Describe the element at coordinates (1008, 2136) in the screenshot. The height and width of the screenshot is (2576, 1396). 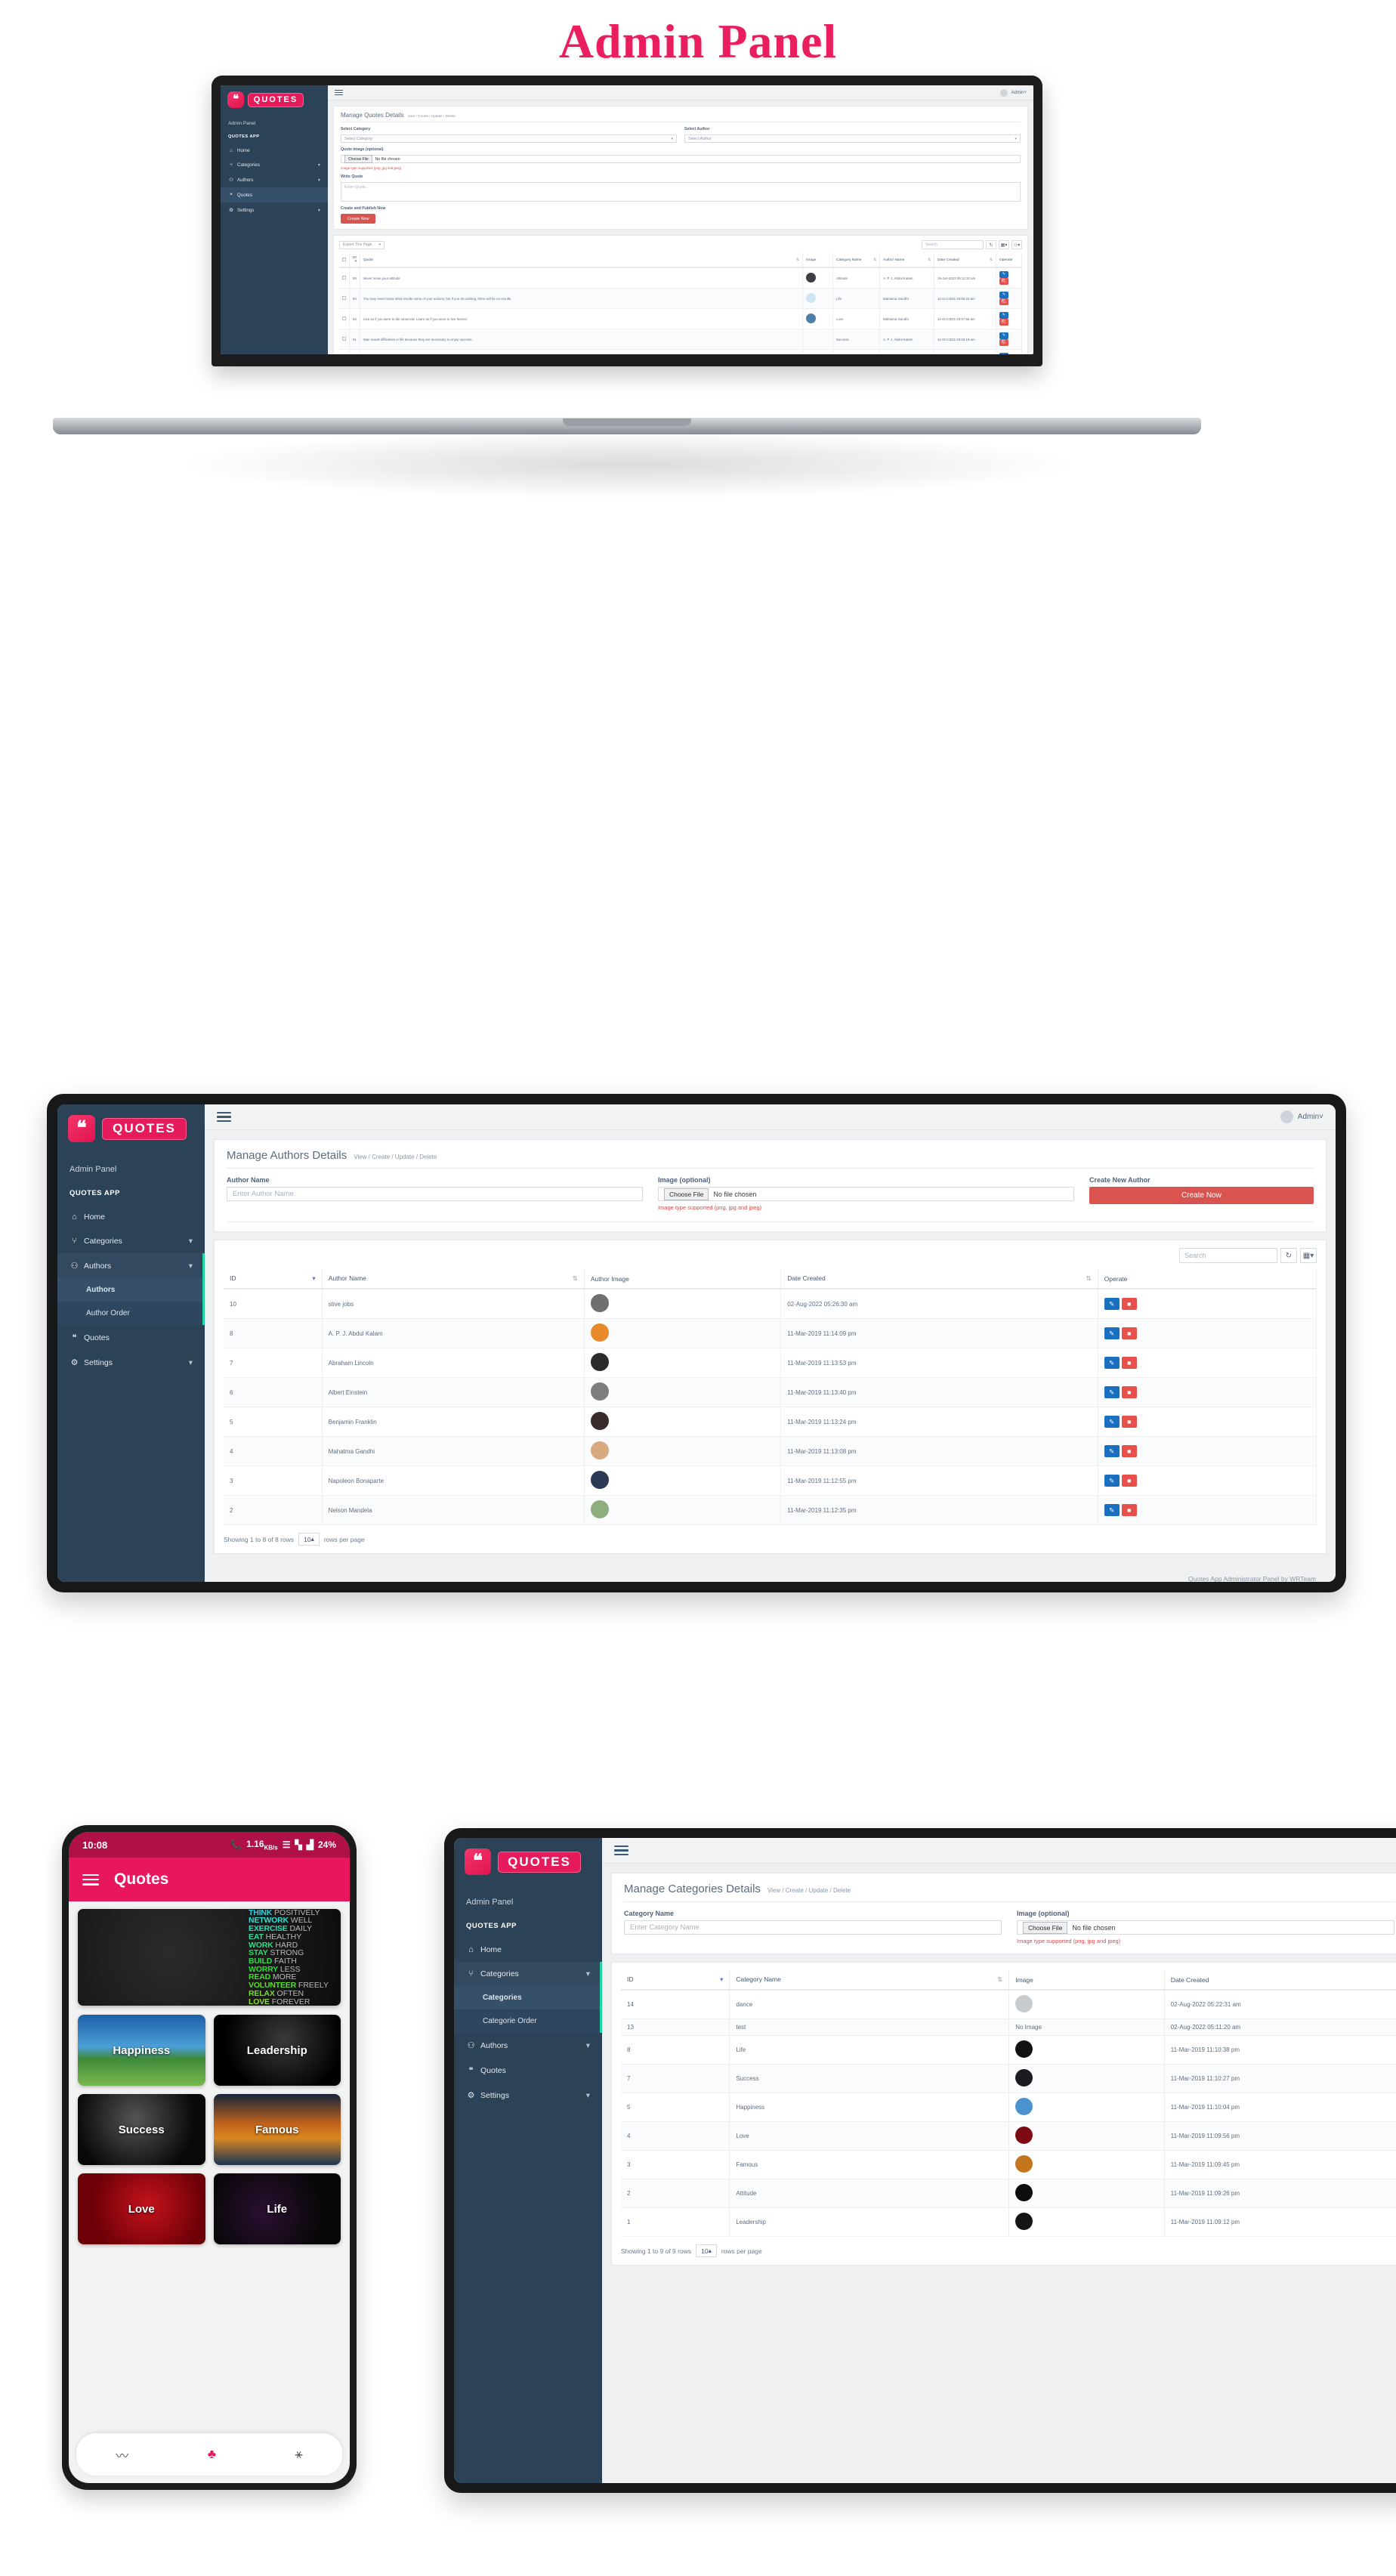
I see `table-row: 4 Love 11-Mar-2019 11:09:56 pm` at that location.